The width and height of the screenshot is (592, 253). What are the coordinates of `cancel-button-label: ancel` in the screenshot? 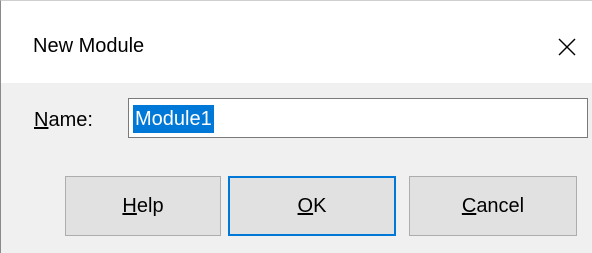 It's located at (500, 205).